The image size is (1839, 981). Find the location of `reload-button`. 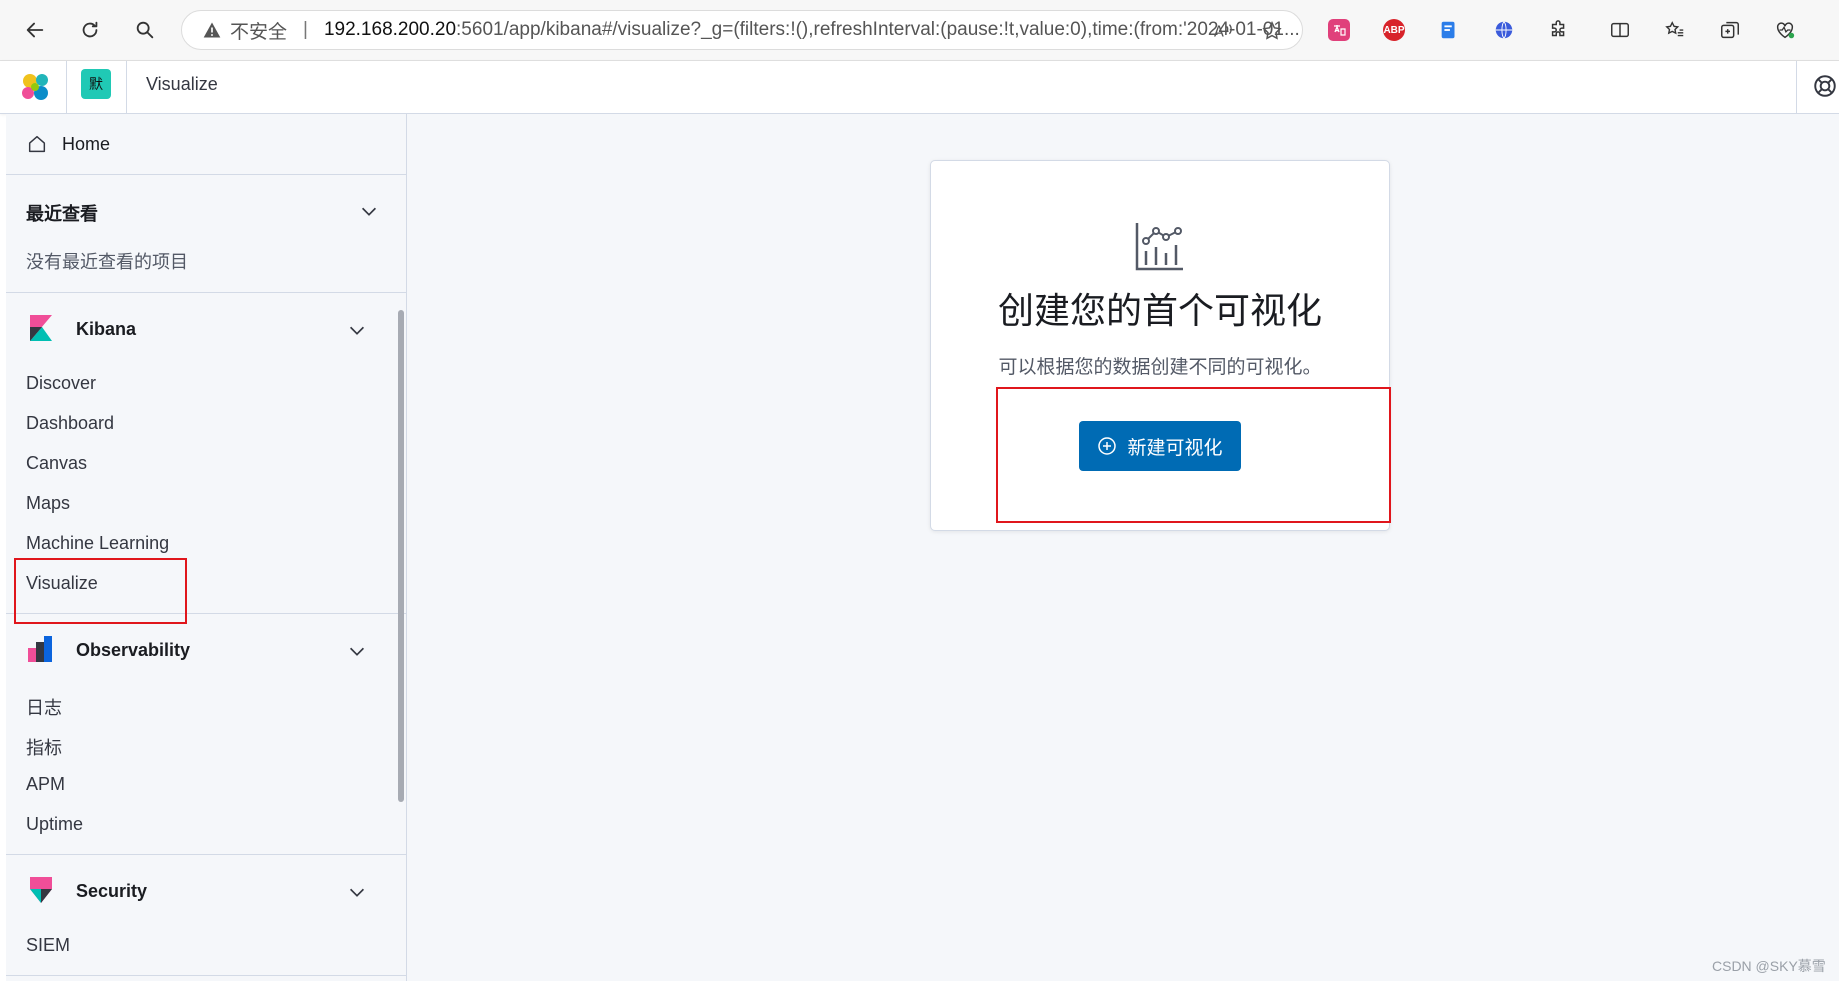

reload-button is located at coordinates (90, 30).